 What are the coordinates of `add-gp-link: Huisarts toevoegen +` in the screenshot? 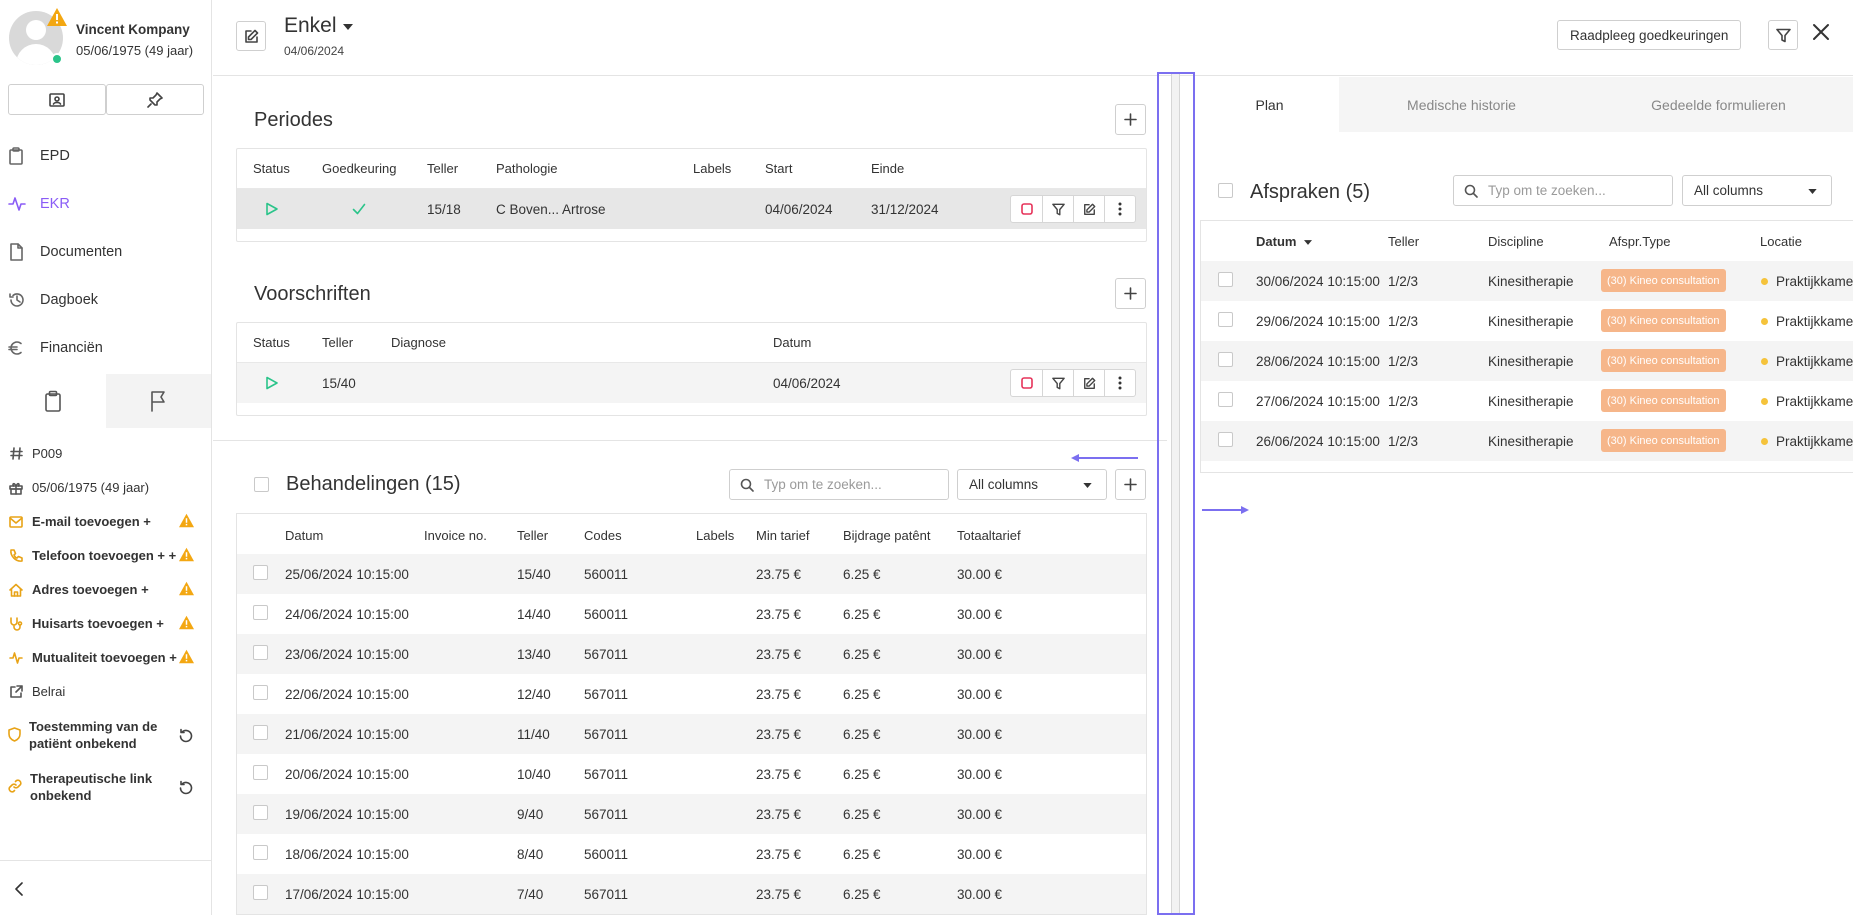 It's located at (86, 623).